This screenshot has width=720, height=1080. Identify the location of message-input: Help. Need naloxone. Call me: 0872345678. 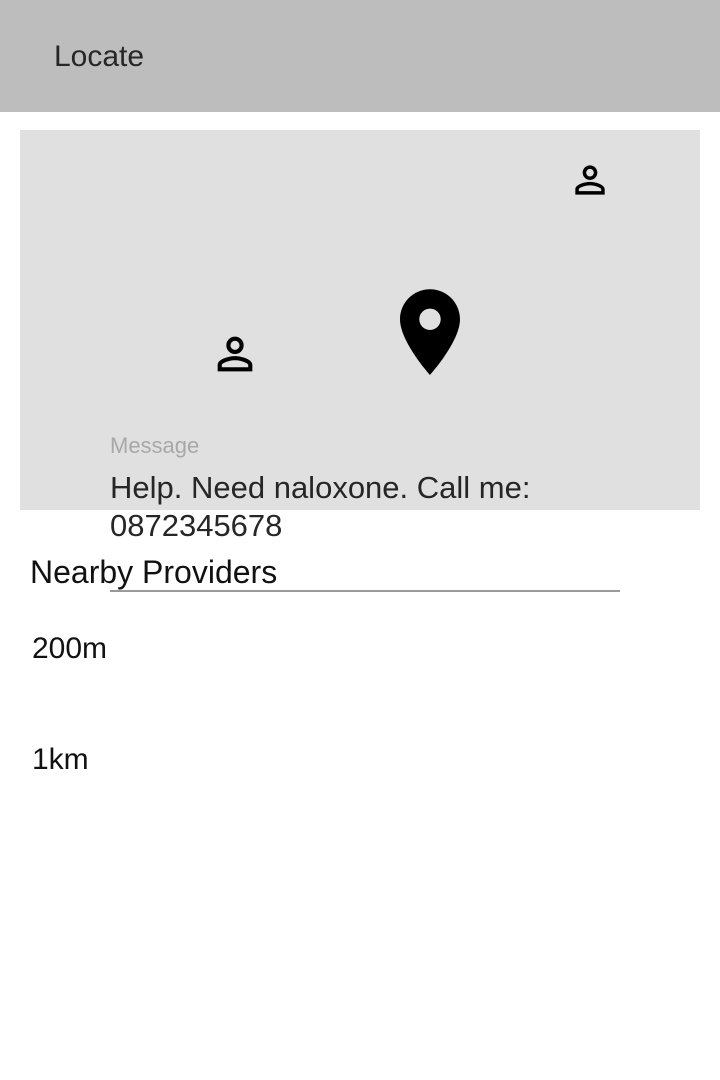
(360, 507).